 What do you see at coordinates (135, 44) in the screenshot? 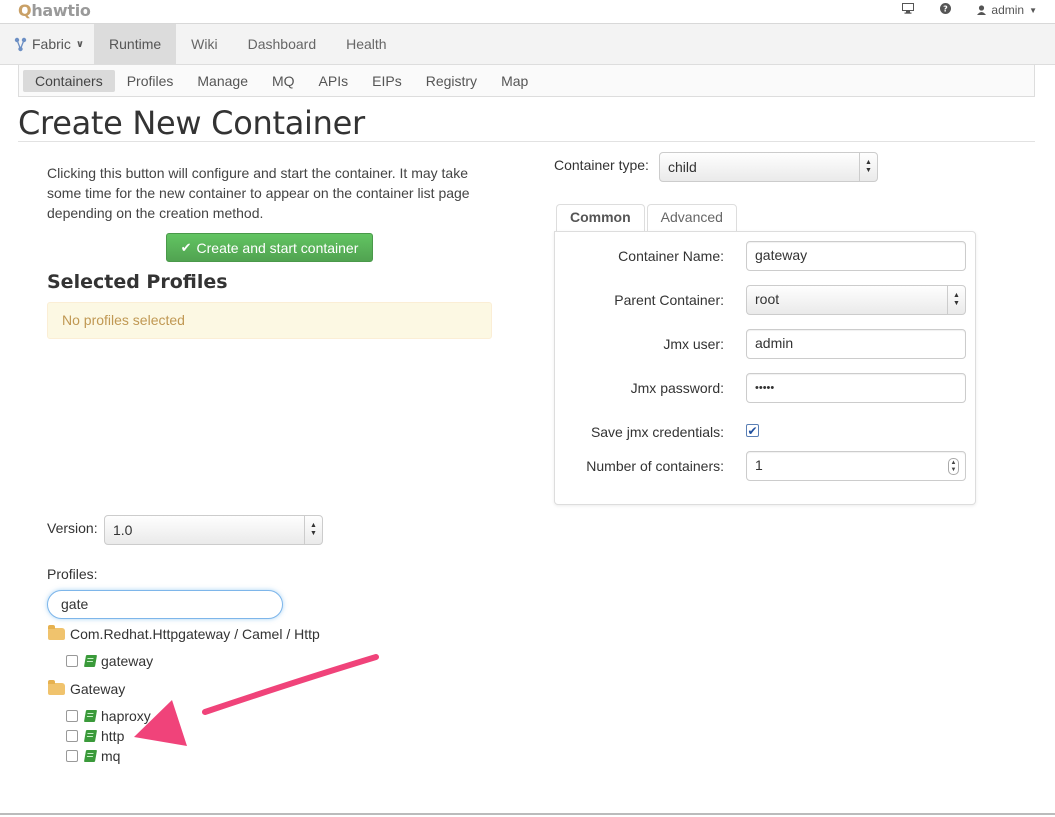
I see `nav-runtime: Runtime` at bounding box center [135, 44].